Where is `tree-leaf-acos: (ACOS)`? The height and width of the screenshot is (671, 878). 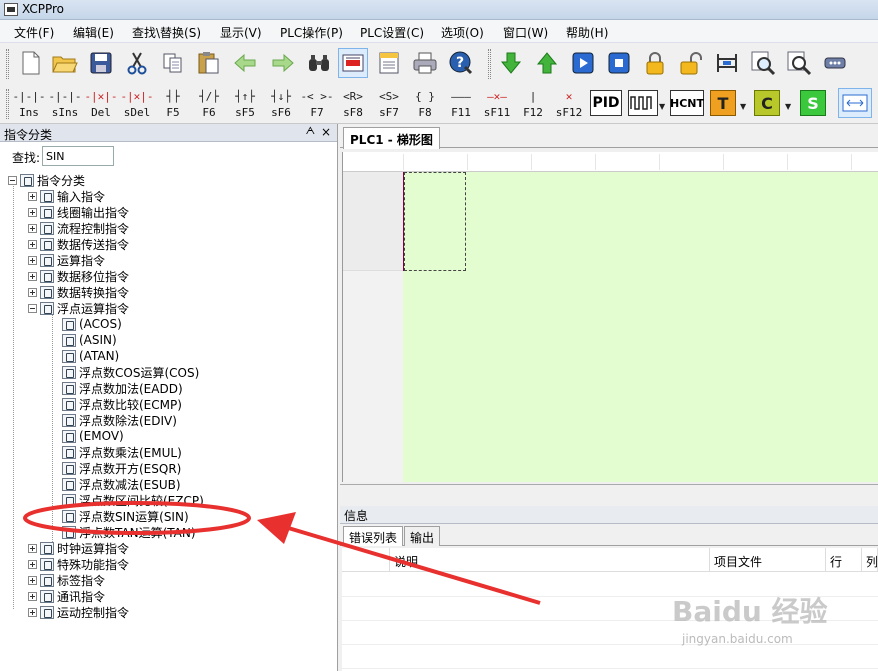
tree-leaf-acos: (ACOS) is located at coordinates (92, 324).